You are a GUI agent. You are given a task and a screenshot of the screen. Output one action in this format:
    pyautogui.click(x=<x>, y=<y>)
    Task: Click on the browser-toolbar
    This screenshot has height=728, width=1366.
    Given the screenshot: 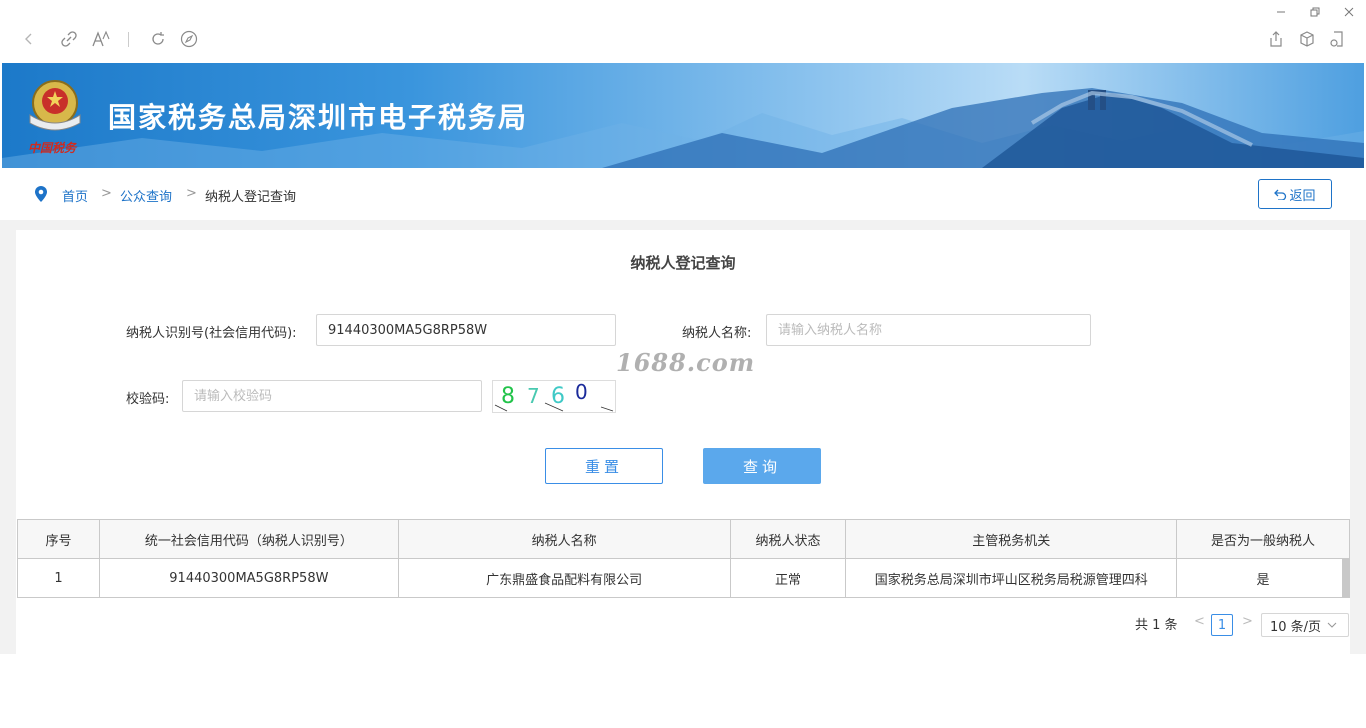 What is the action you would take?
    pyautogui.click(x=683, y=31)
    